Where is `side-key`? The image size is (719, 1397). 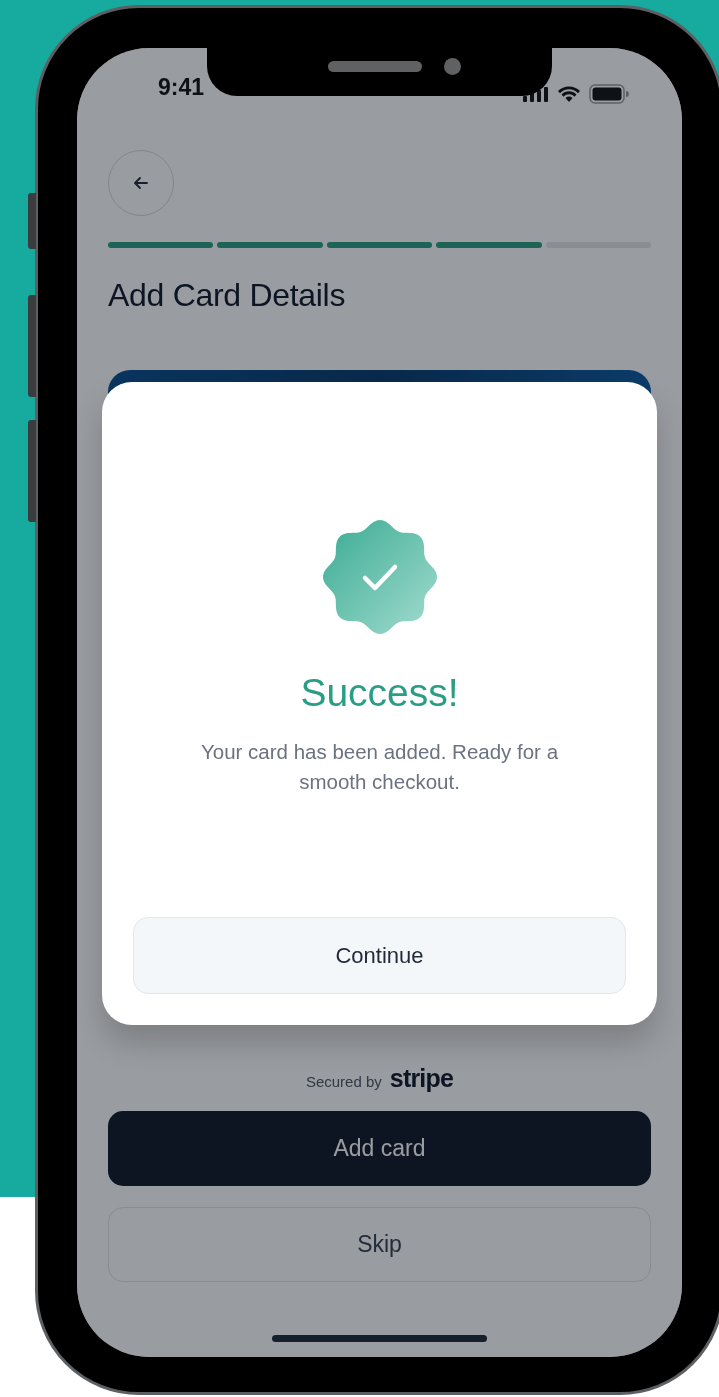 side-key is located at coordinates (32, 221).